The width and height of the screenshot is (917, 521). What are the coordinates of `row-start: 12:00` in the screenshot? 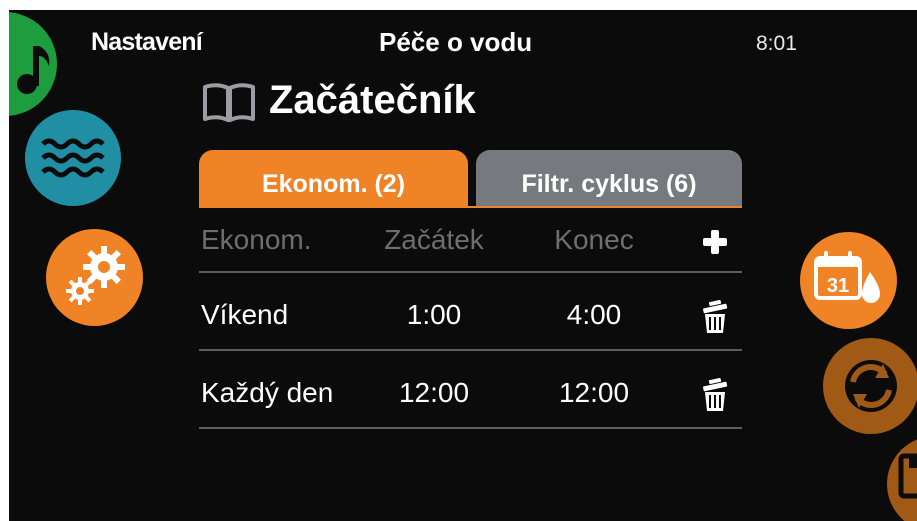 It's located at (434, 392).